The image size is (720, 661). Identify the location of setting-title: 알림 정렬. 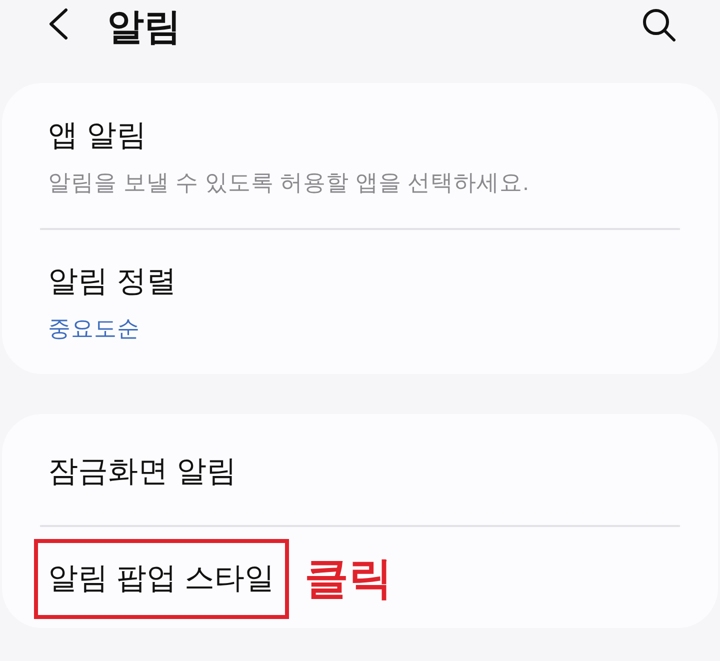
(112, 282).